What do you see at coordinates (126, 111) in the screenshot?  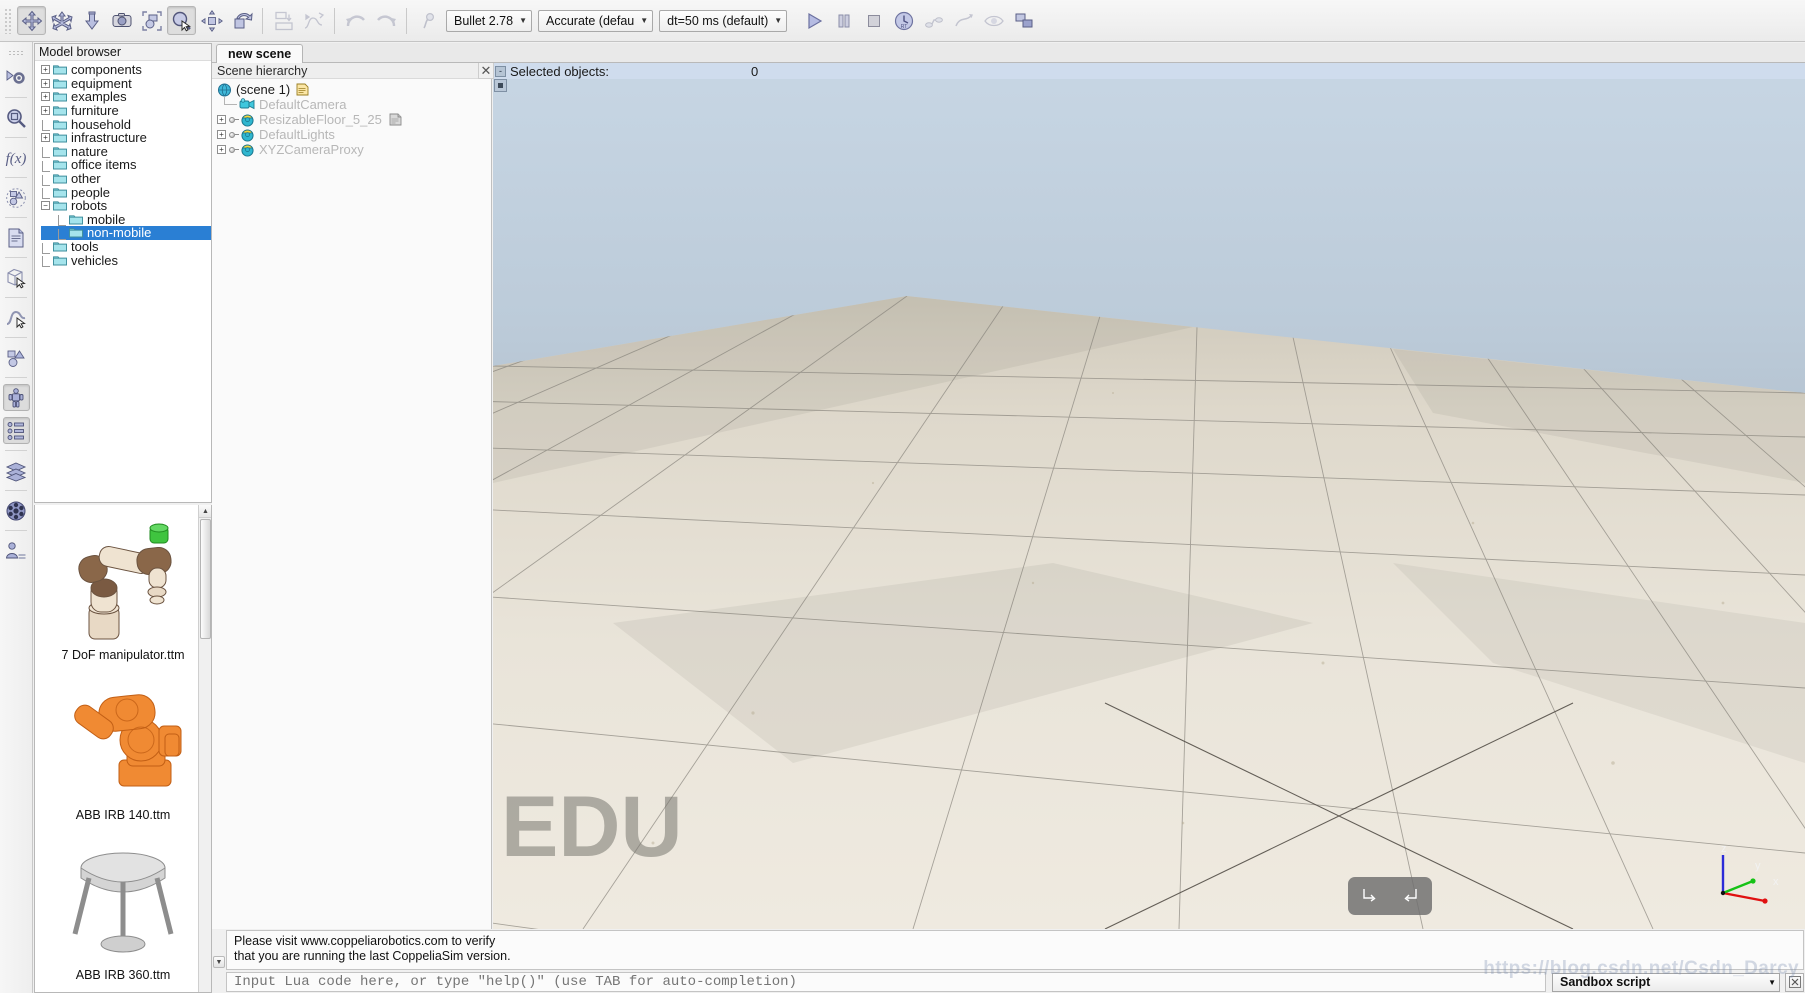 I see `model-browser-item-furniture: + furniture` at bounding box center [126, 111].